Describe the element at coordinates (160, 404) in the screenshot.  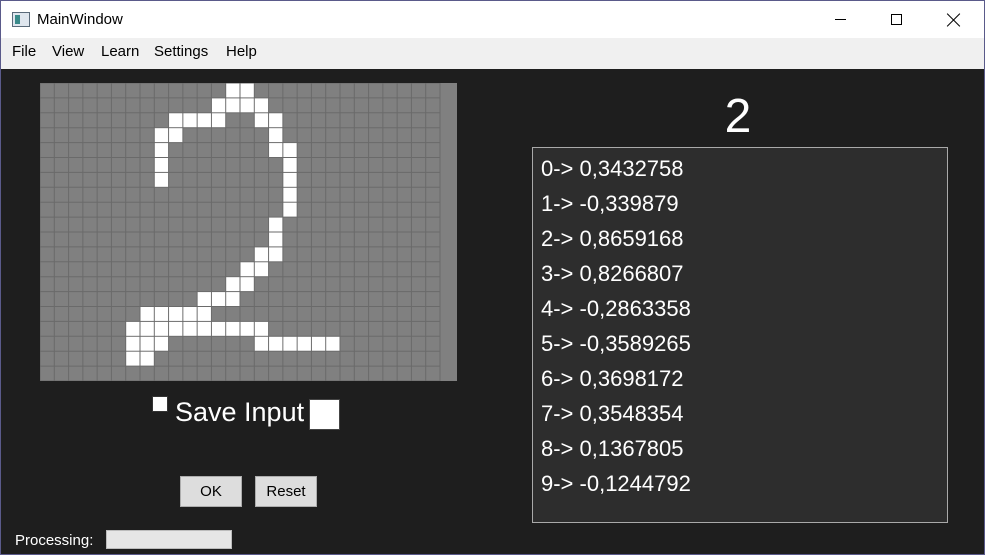
I see `save-input-checkbox` at that location.